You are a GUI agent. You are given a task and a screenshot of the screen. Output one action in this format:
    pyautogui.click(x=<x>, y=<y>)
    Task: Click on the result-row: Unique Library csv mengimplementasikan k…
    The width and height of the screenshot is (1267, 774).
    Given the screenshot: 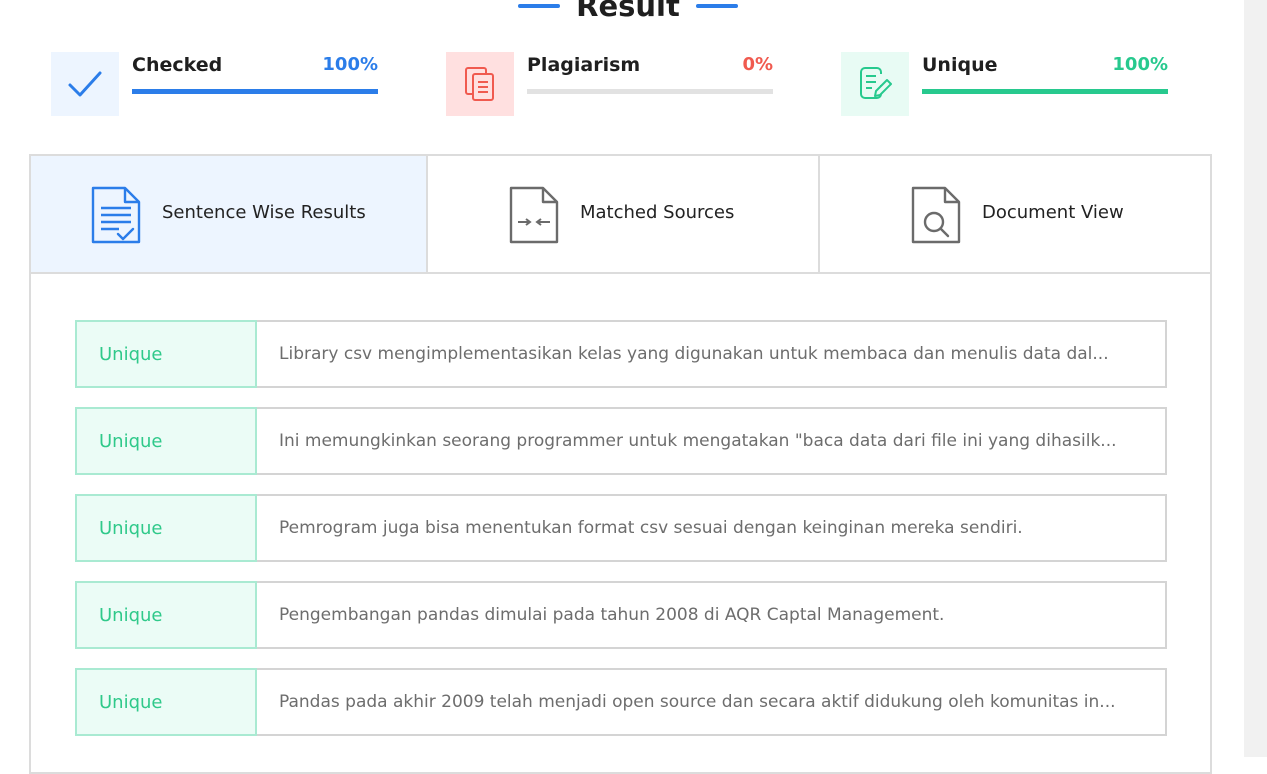 What is the action you would take?
    pyautogui.click(x=621, y=354)
    